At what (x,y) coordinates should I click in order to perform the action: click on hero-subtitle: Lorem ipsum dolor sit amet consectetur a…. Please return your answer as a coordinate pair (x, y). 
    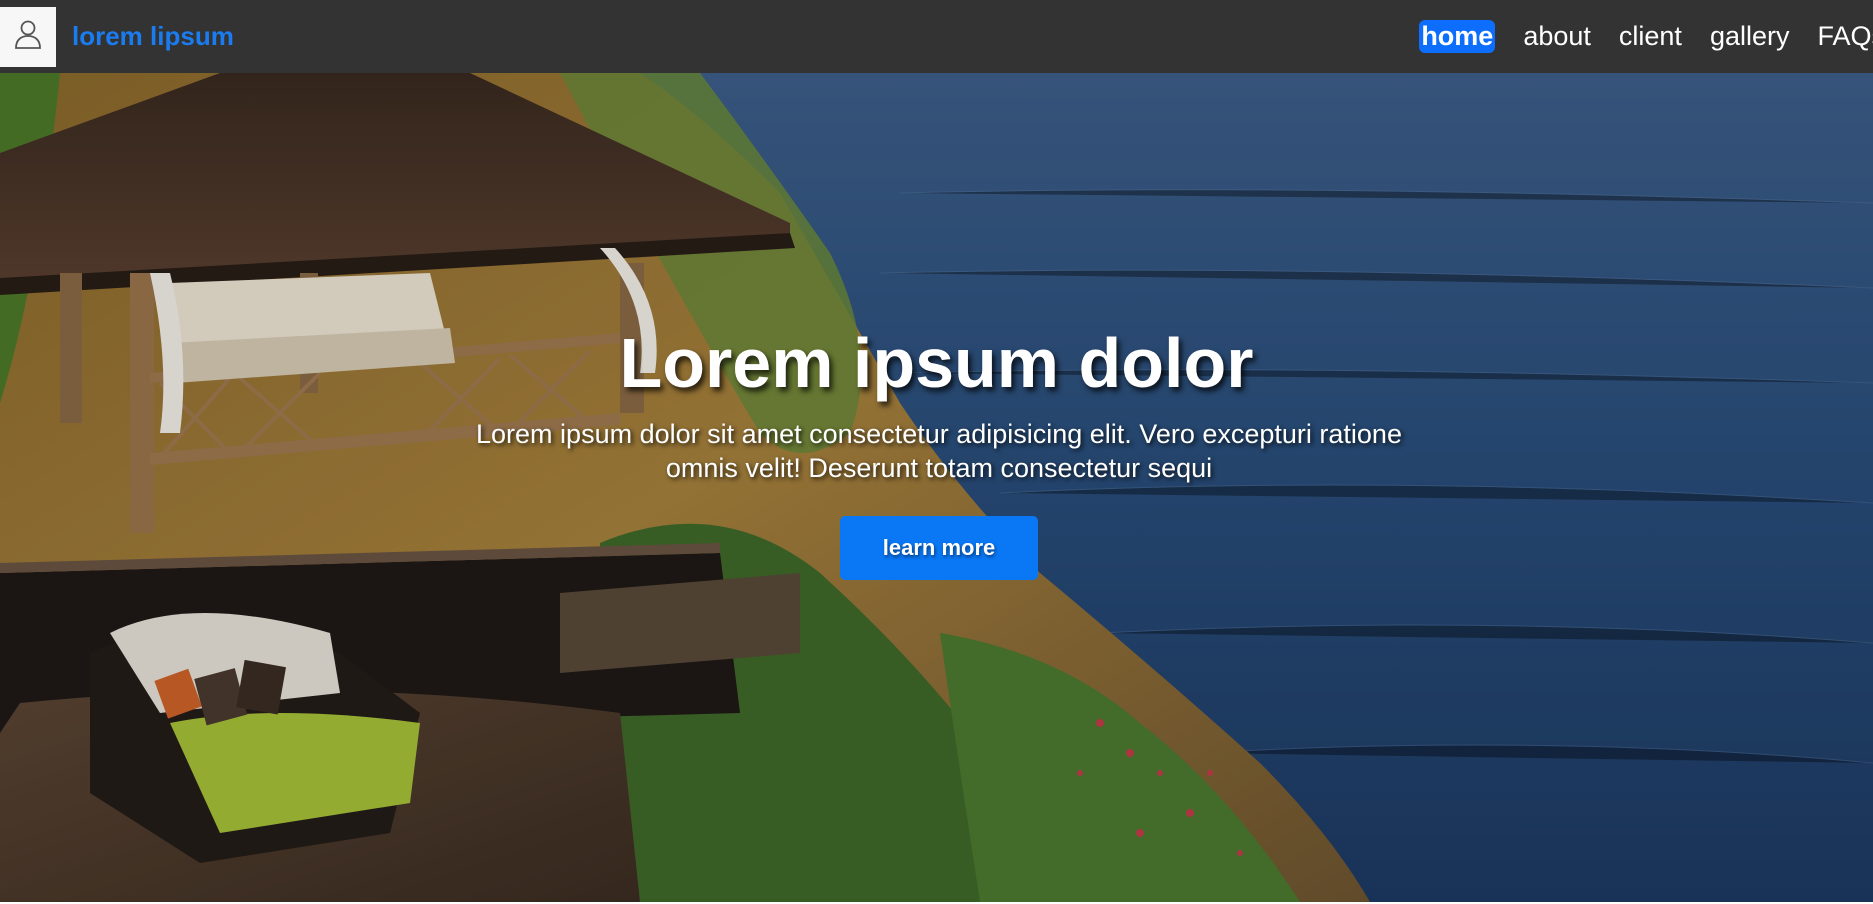
    Looking at the image, I should click on (939, 451).